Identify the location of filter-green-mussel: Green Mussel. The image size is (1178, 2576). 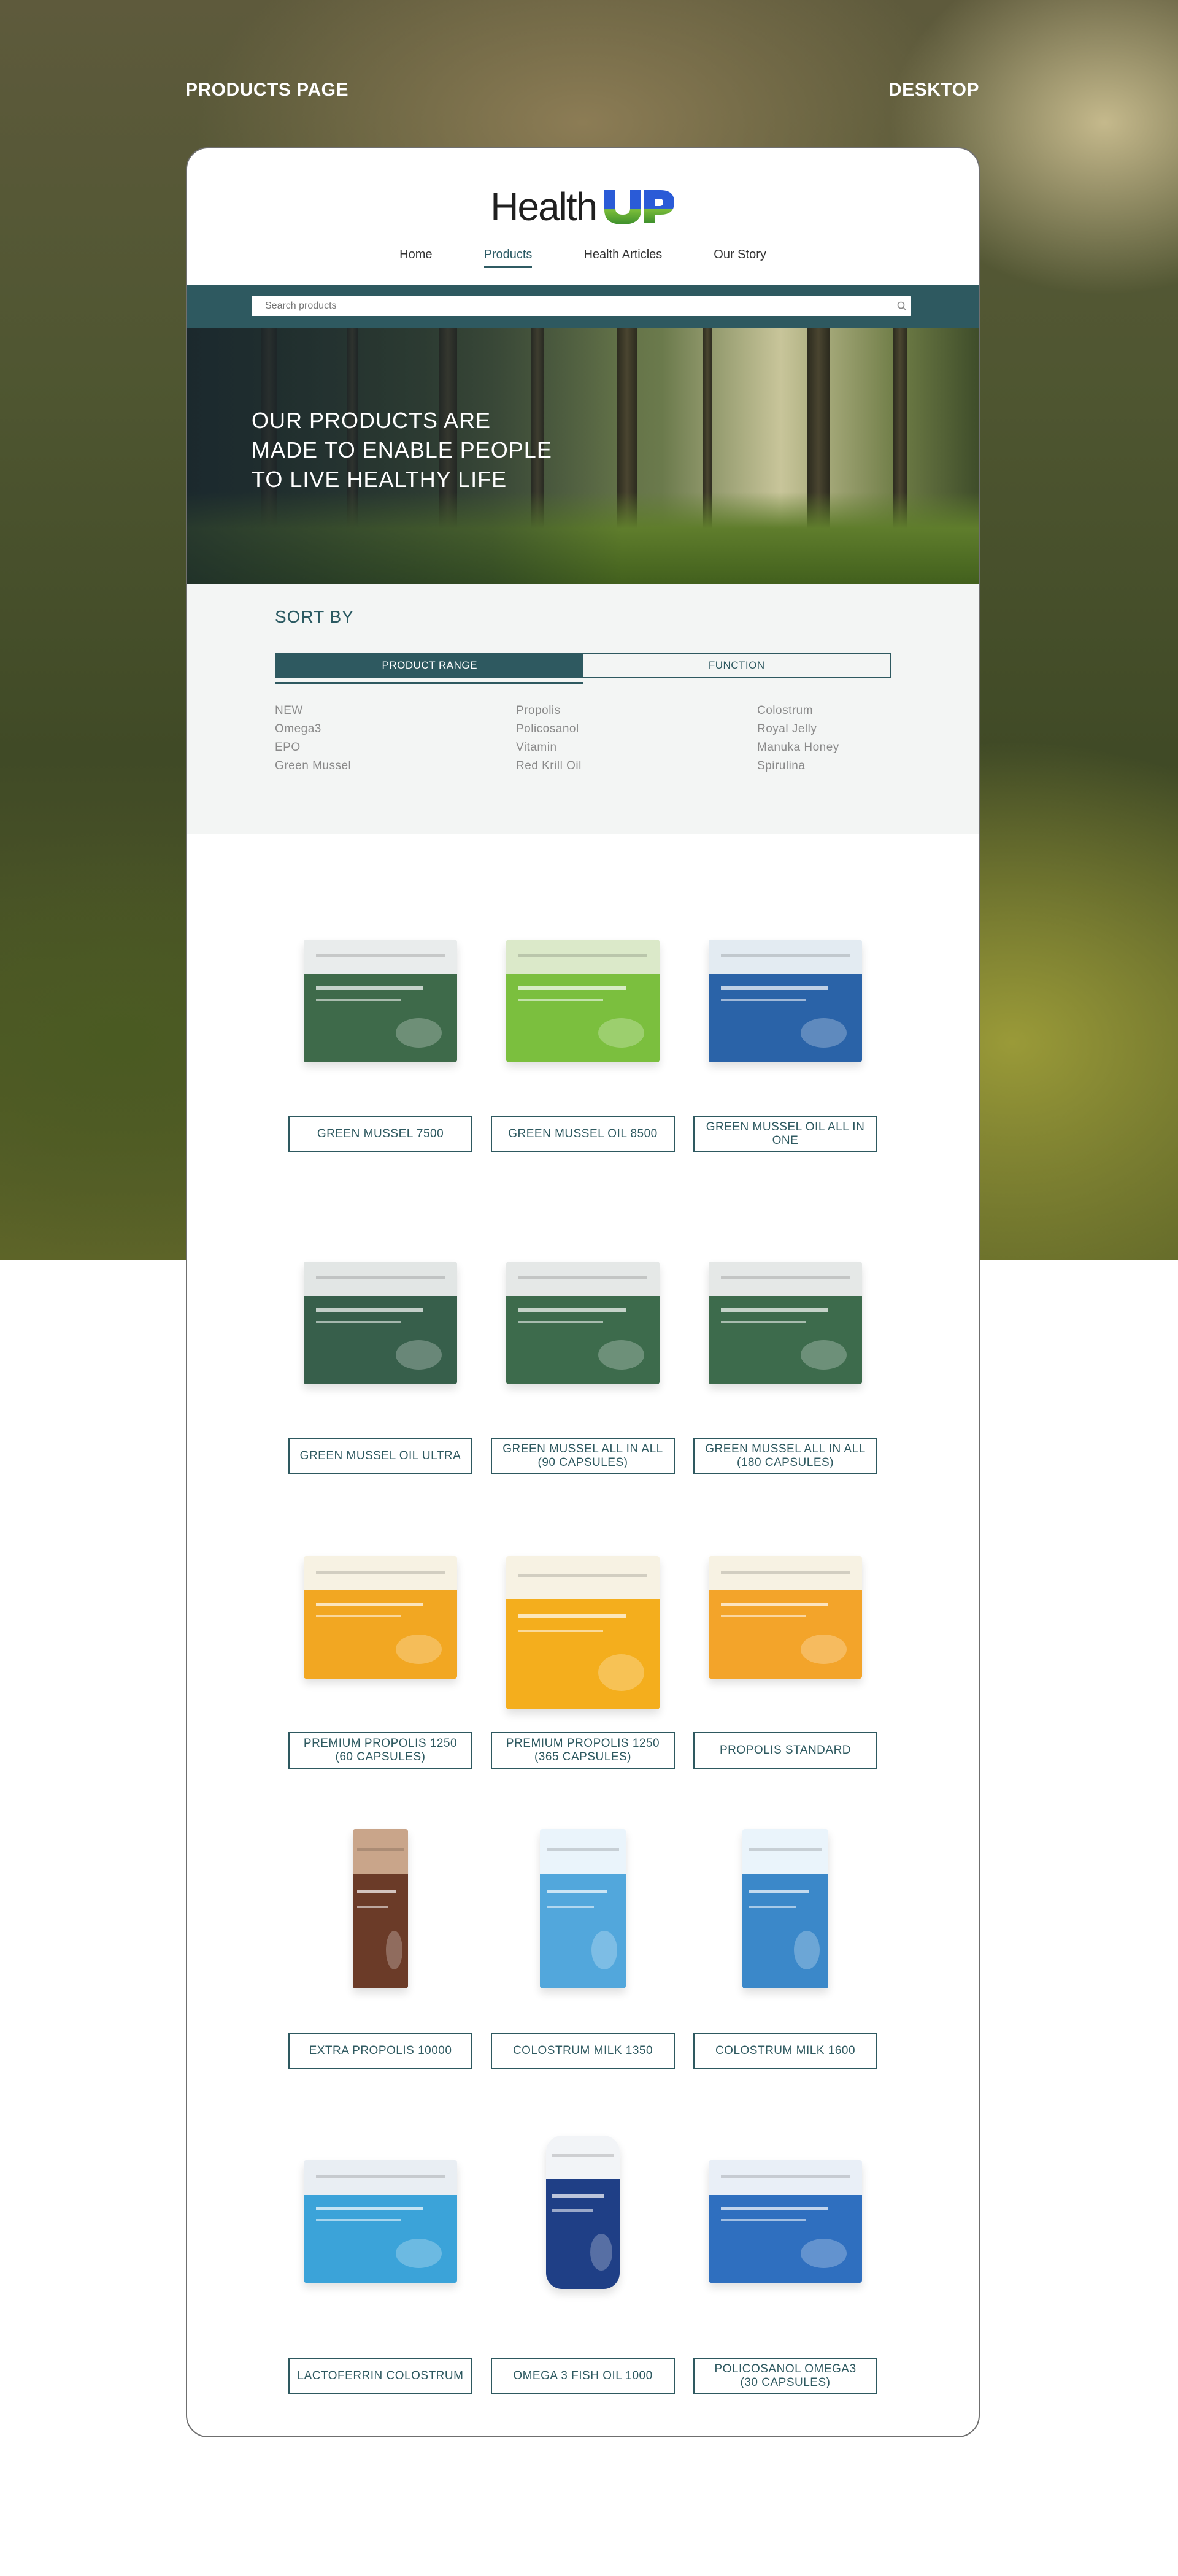
(395, 766).